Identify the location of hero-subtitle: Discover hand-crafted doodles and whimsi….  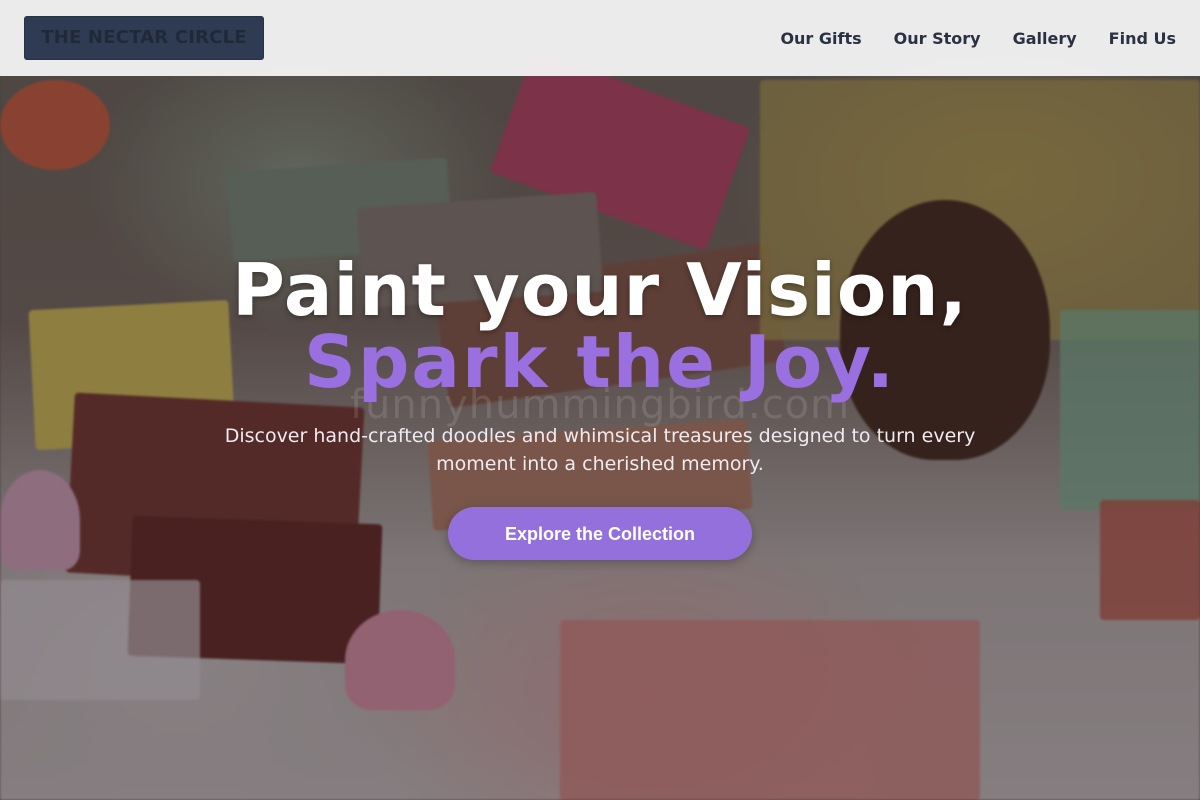
(600, 450).